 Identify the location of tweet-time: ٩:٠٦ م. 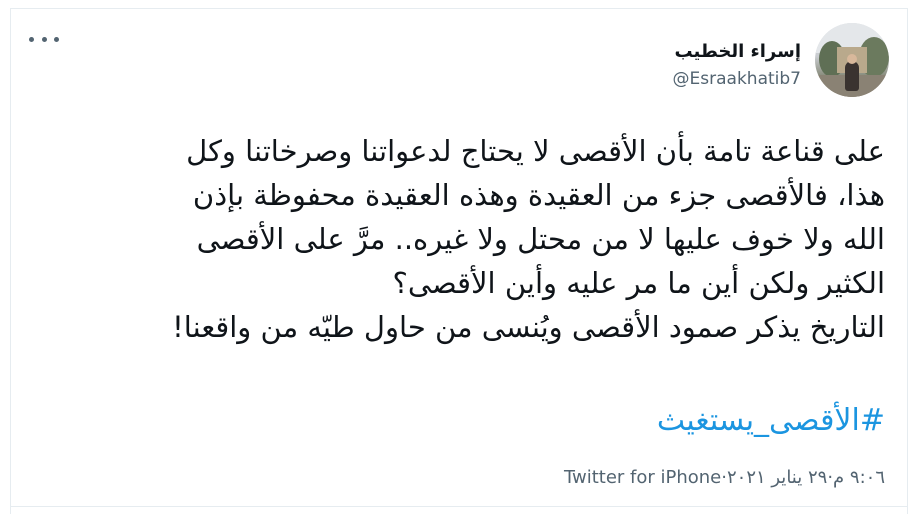
(859, 477).